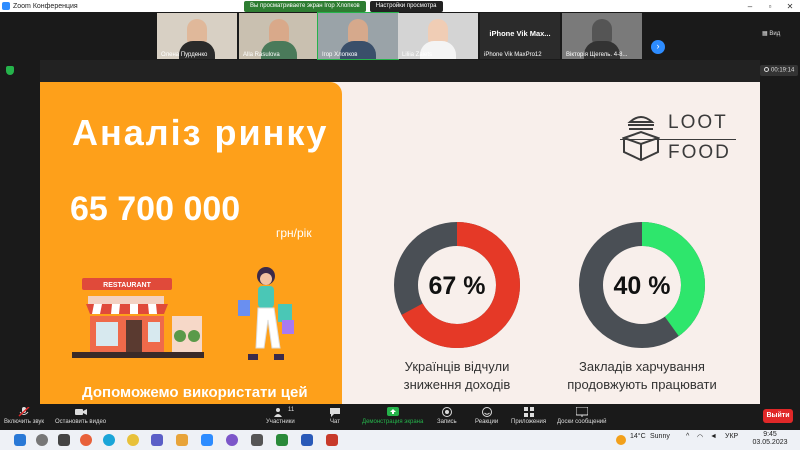 This screenshot has width=800, height=450. Describe the element at coordinates (109, 440) in the screenshot. I see `edge-icon` at that location.